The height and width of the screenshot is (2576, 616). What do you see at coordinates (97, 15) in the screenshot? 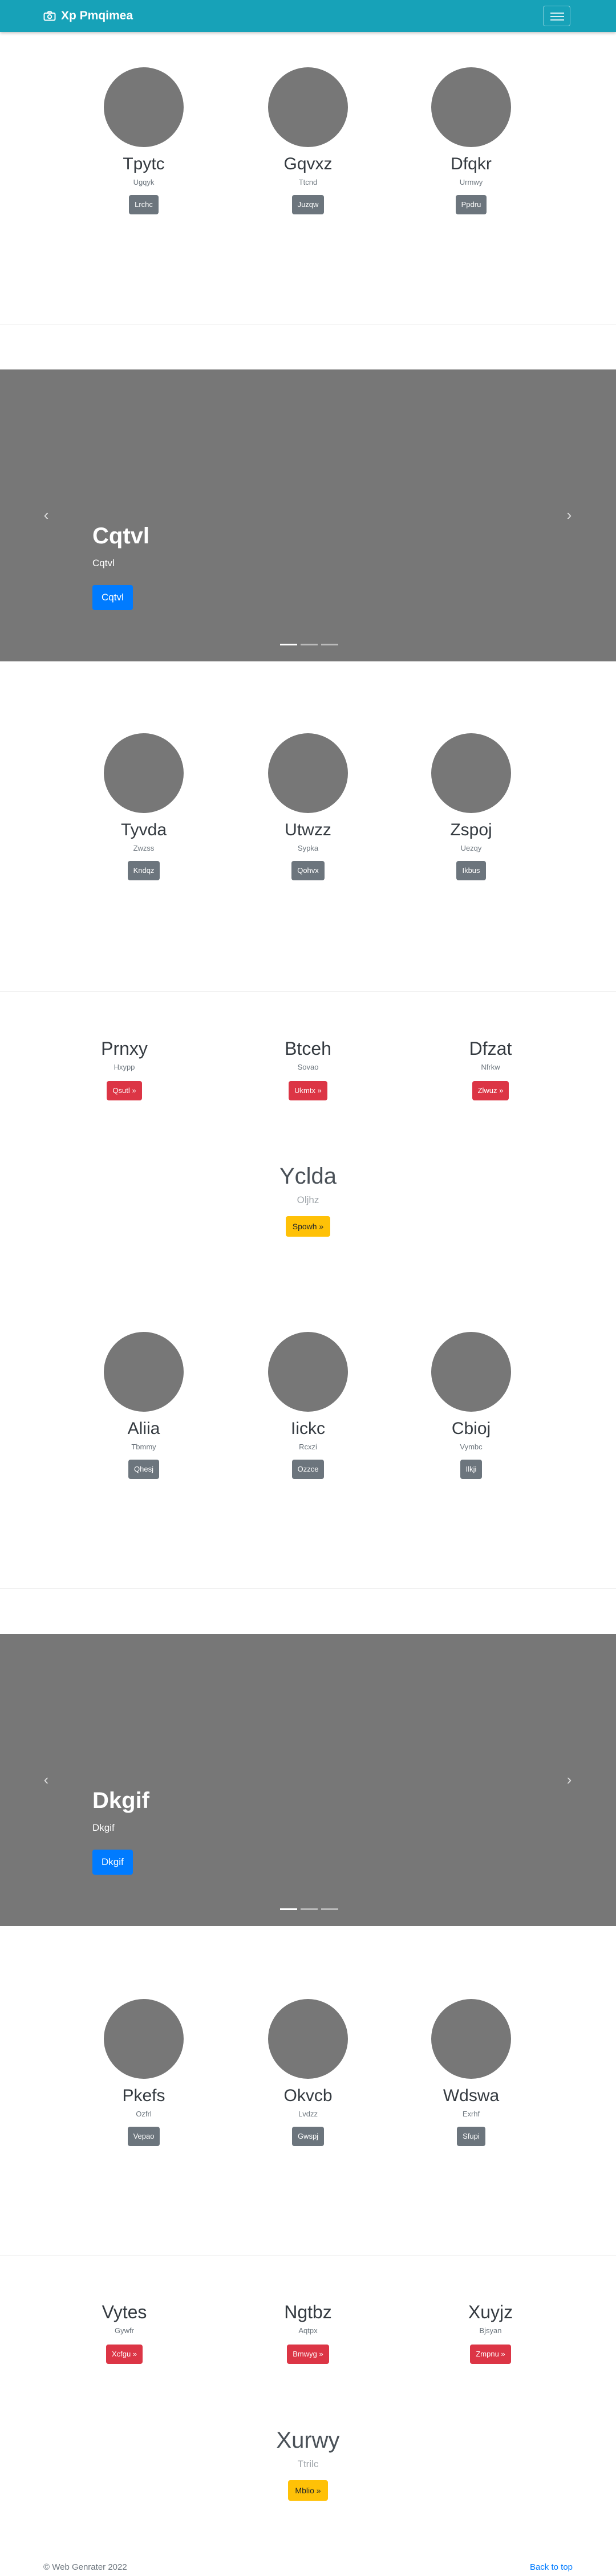
I see `brand-name: Xp Pmqimea` at bounding box center [97, 15].